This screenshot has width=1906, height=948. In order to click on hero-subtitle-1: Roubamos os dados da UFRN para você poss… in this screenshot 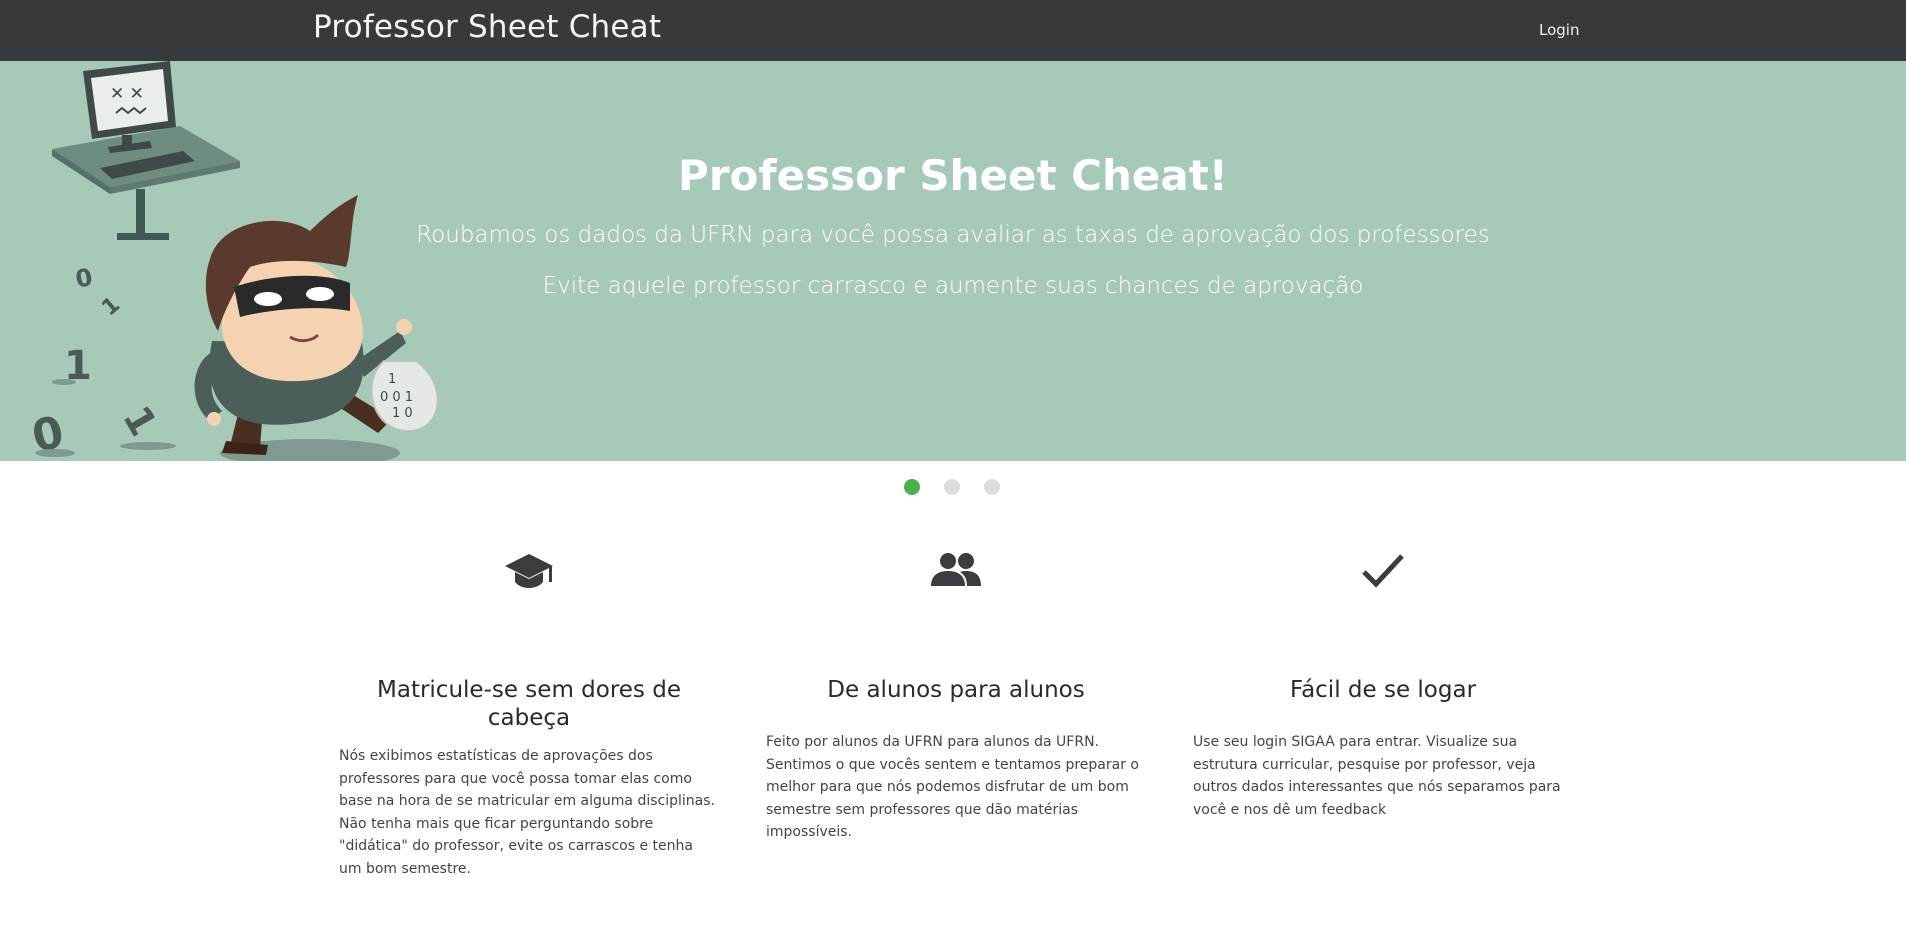, I will do `click(953, 235)`.